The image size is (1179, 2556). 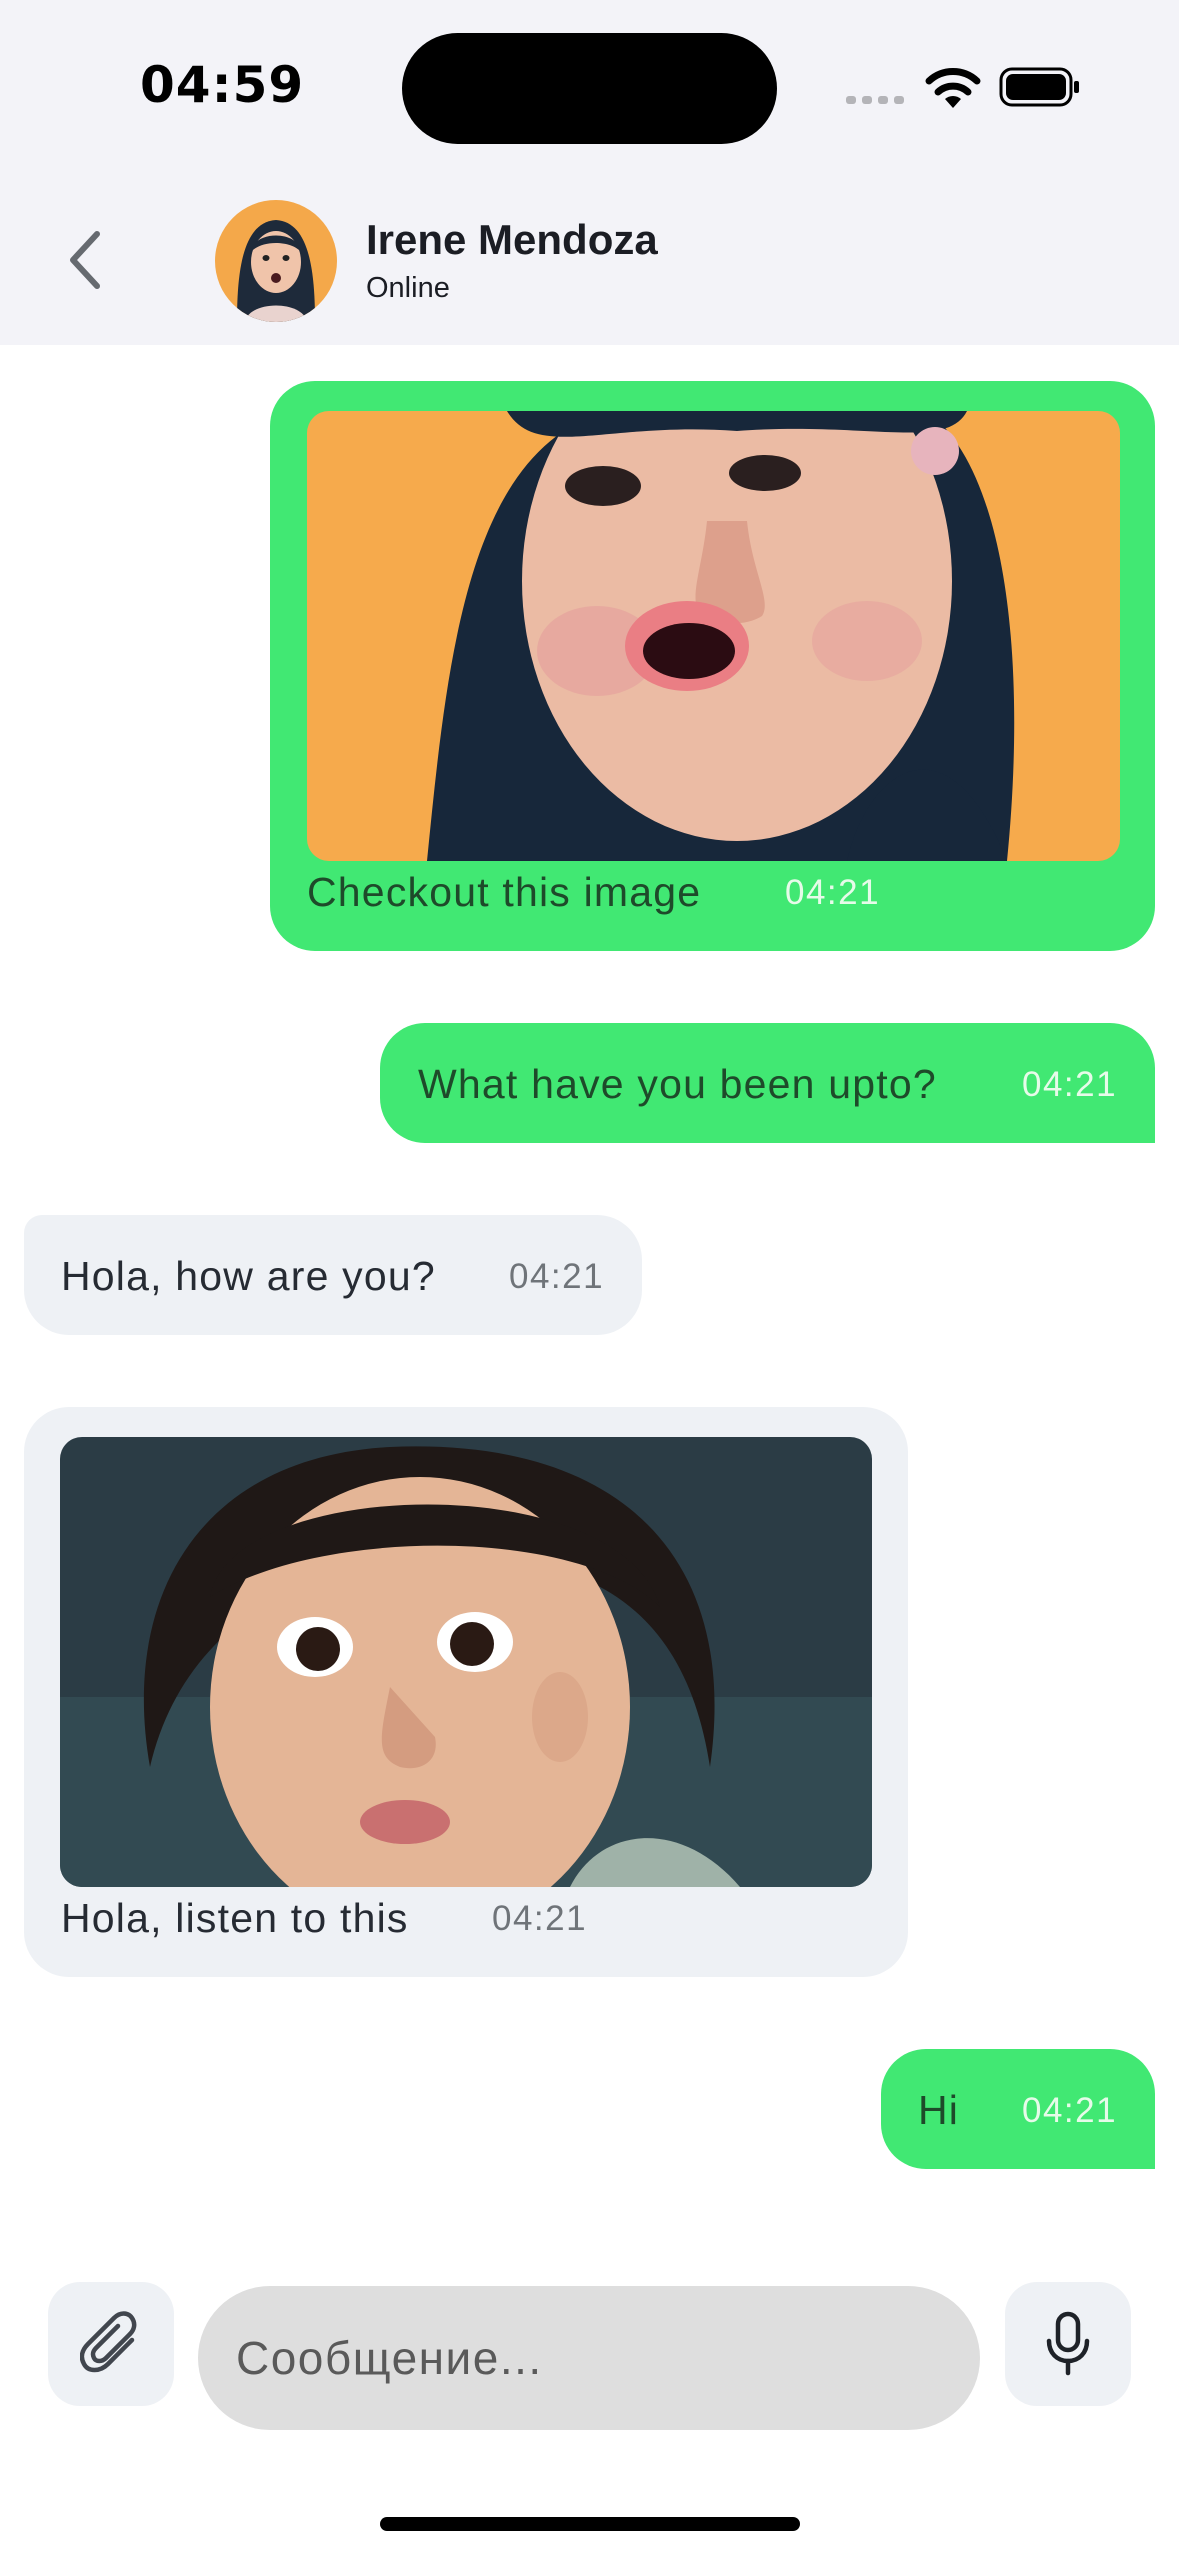 I want to click on paperclip-icon, so click(x=108, y=2342).